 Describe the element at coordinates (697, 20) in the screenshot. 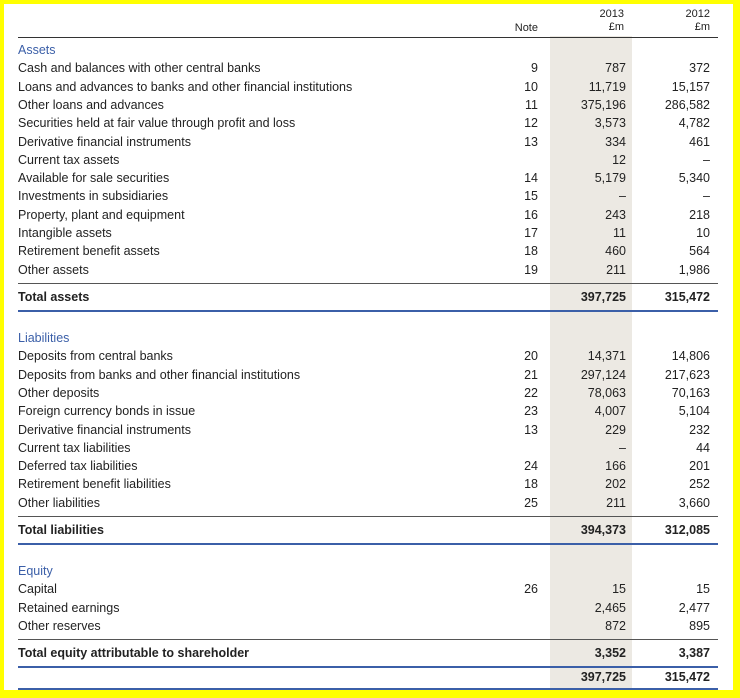

I see `header-2012: 2012 £m` at that location.